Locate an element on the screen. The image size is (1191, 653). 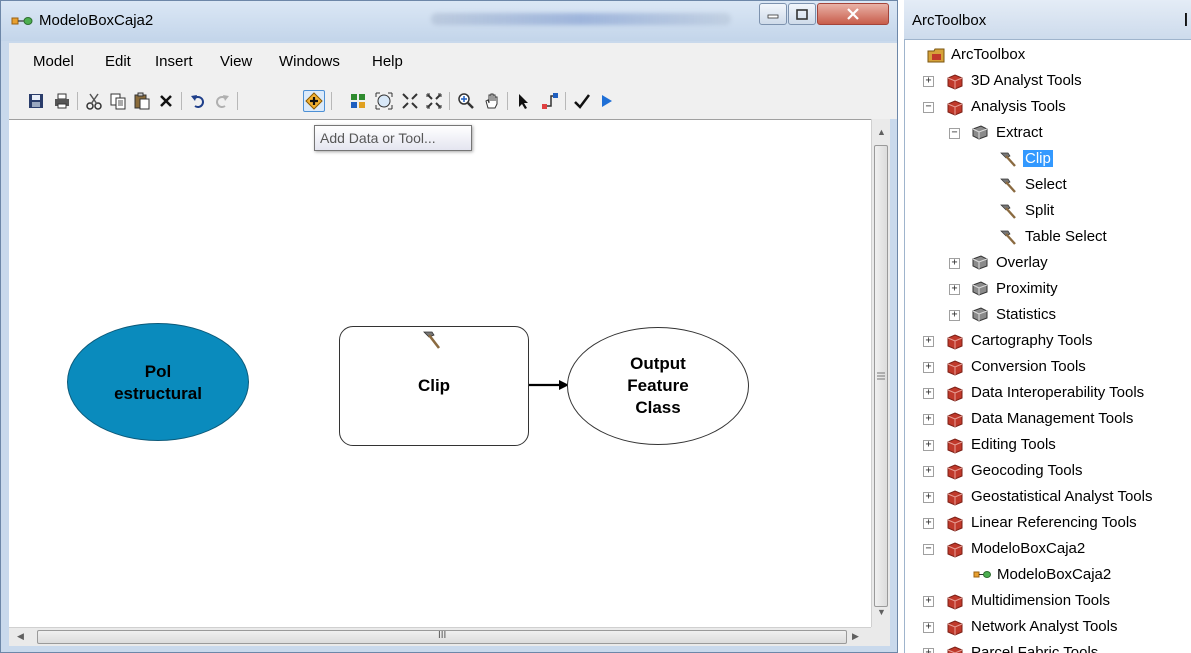
cut-button is located at coordinates (94, 101).